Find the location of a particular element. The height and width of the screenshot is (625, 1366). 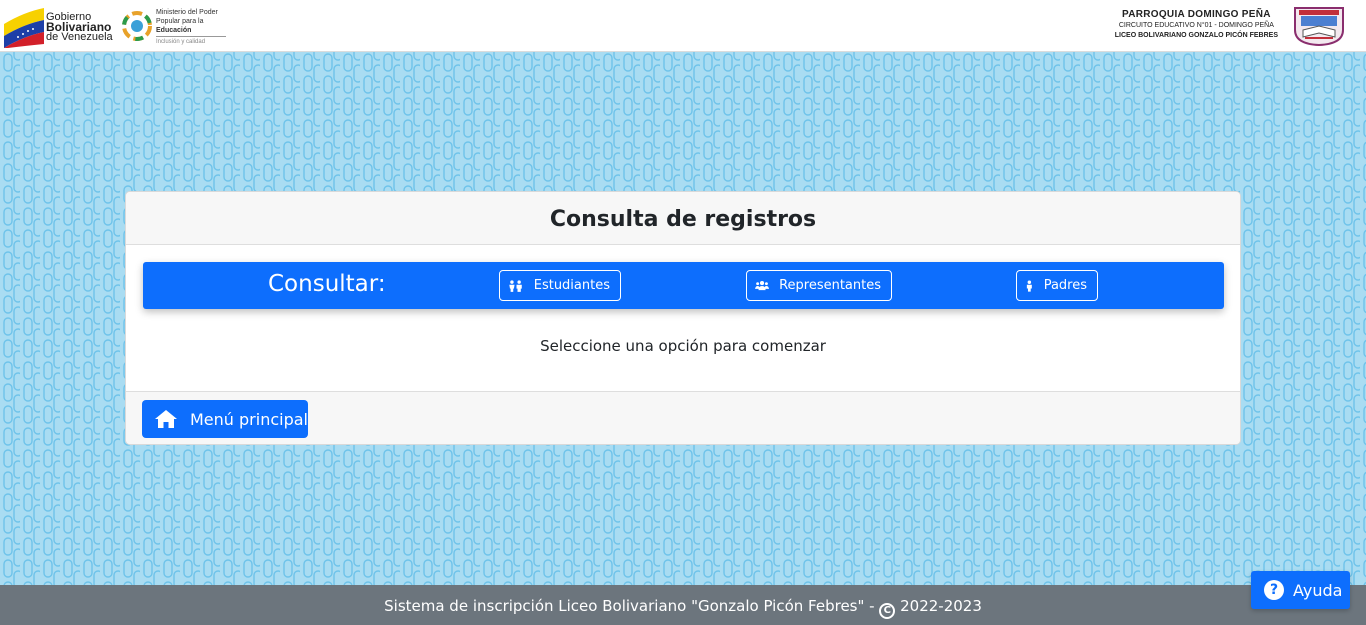

ministry-slogan: Inclusión y calidad is located at coordinates (191, 41).